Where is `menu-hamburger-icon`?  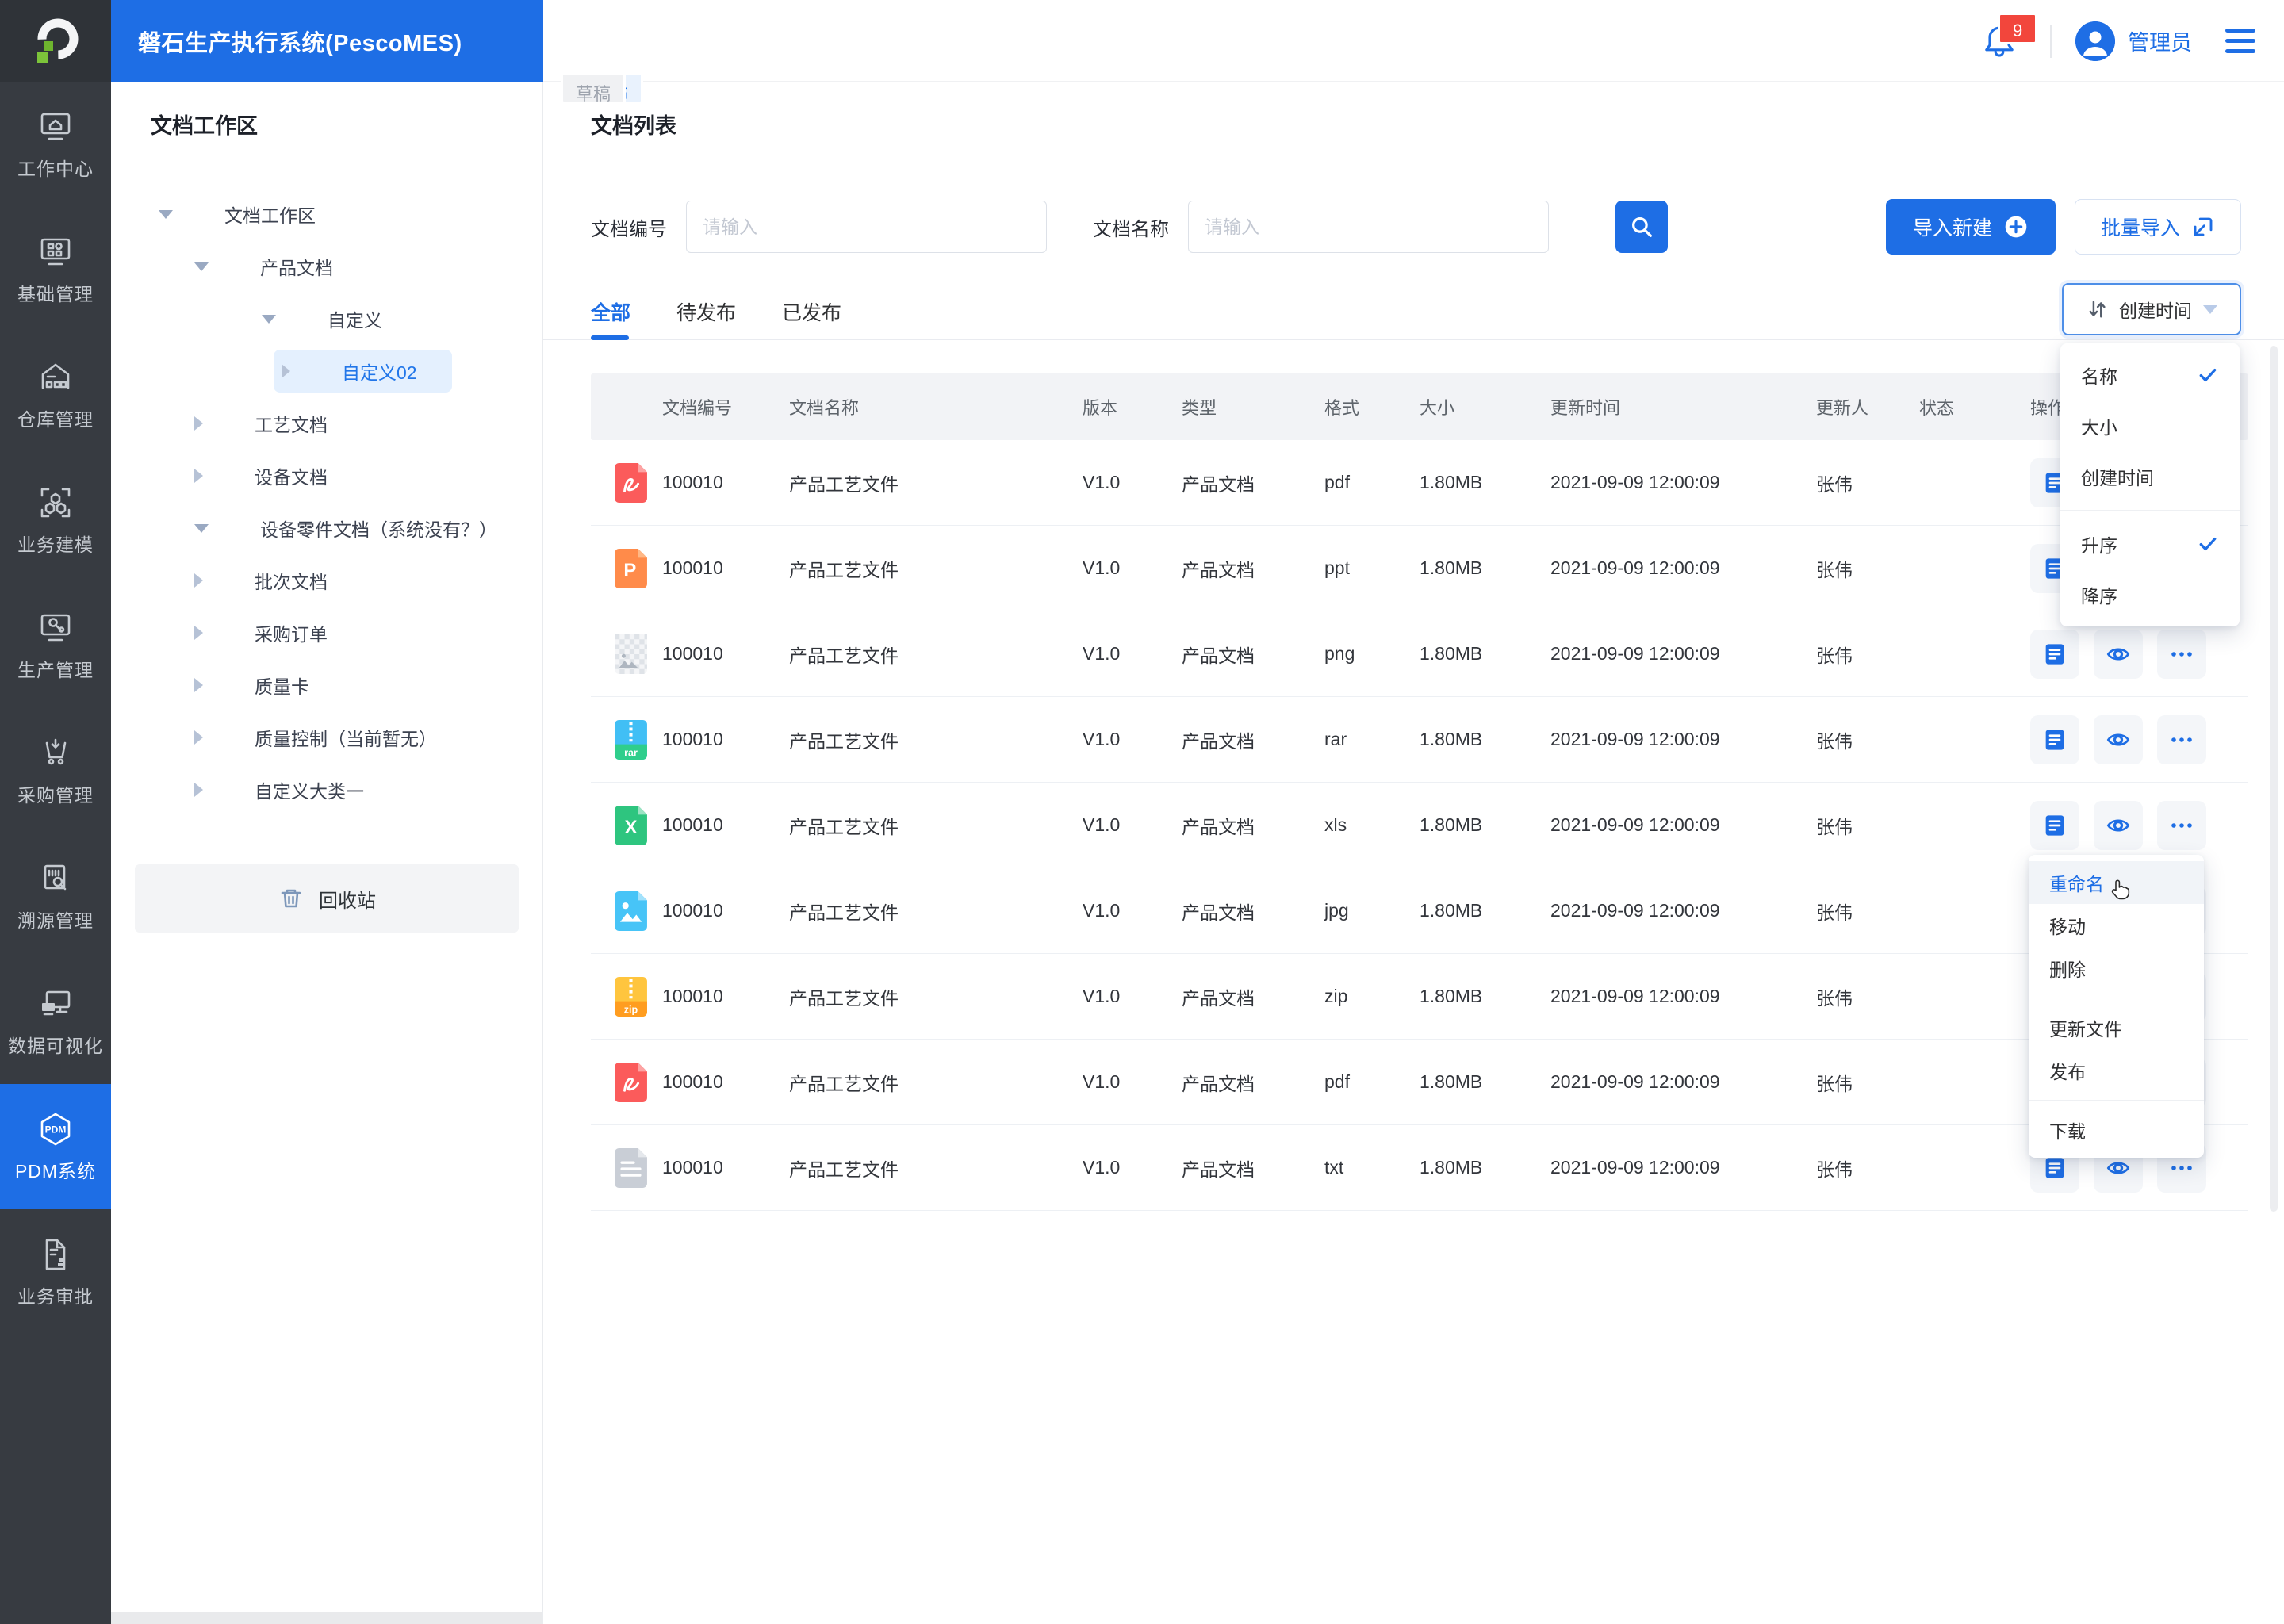
menu-hamburger-icon is located at coordinates (2240, 41).